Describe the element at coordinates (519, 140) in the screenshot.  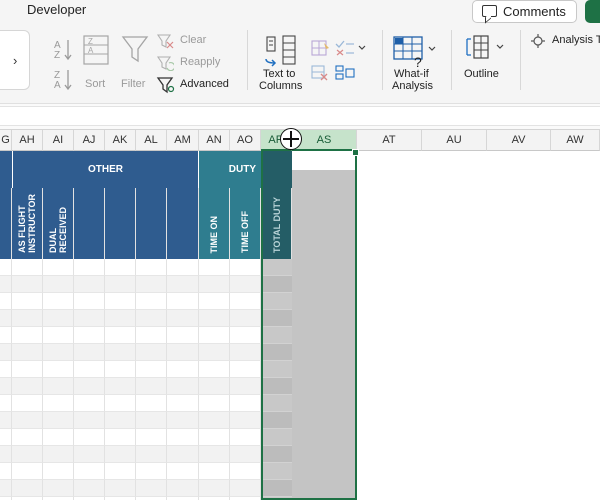
I see `column-header-av: AV` at that location.